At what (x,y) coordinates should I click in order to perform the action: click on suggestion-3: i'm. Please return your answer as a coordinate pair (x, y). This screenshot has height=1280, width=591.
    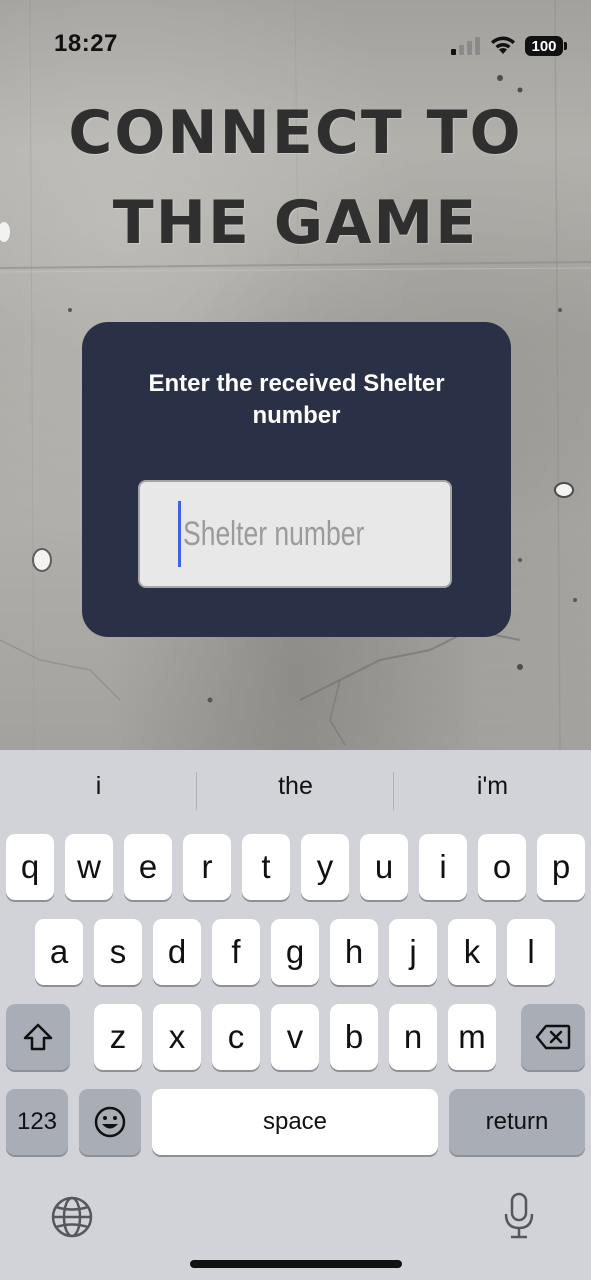
    Looking at the image, I should click on (492, 786).